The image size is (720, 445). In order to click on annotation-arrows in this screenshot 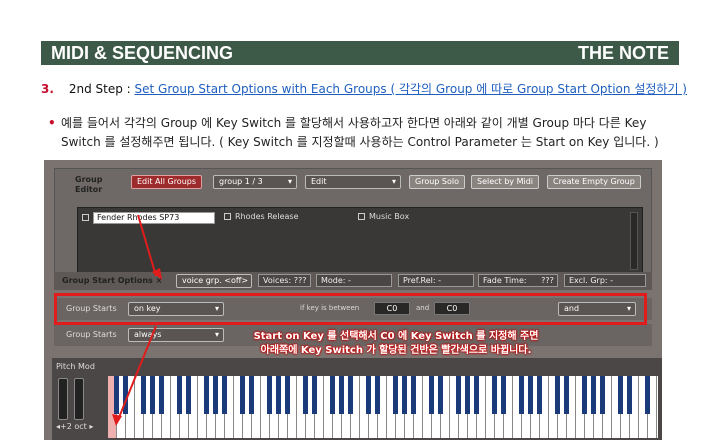, I will do `click(137, 320)`.